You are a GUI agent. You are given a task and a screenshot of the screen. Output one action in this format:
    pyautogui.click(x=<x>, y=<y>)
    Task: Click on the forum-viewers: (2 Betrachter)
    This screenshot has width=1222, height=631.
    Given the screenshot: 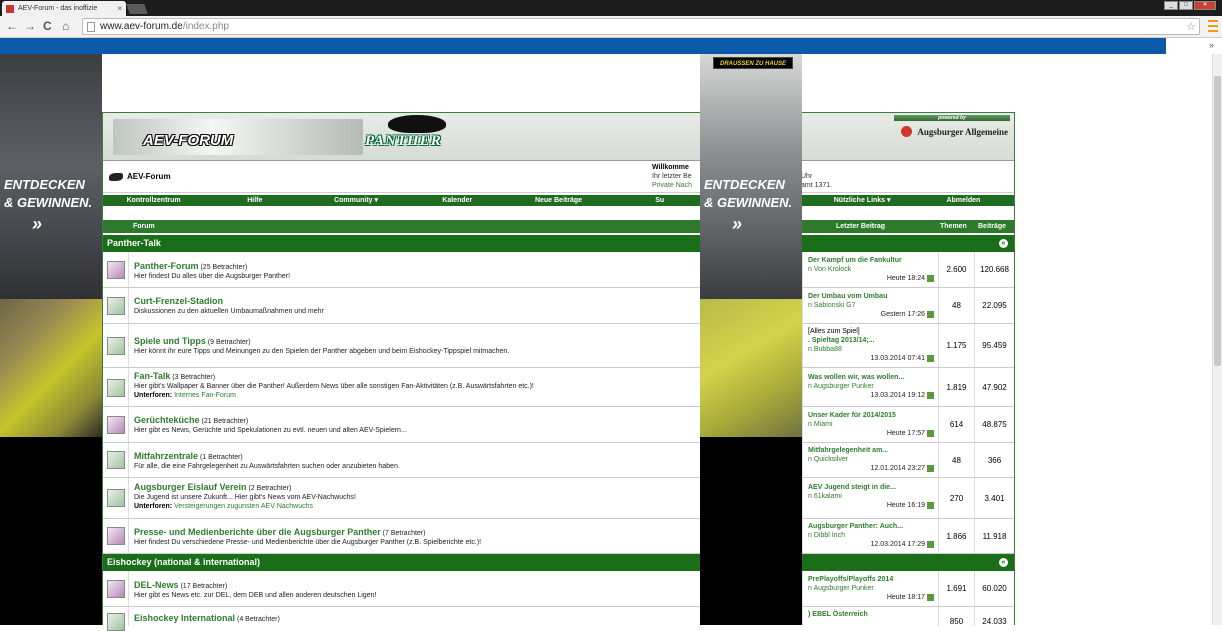 What is the action you would take?
    pyautogui.click(x=270, y=488)
    